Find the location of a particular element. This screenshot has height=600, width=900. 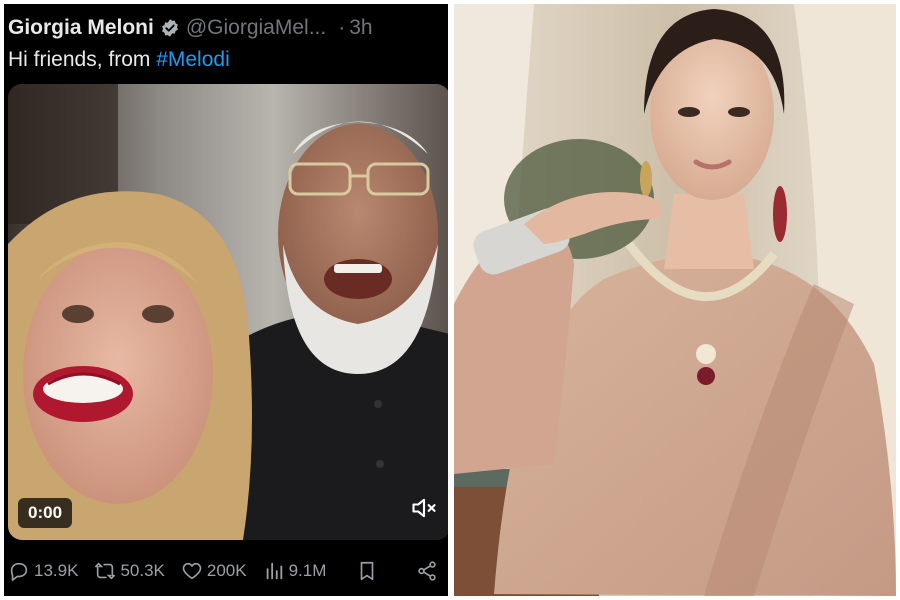

views-button: 9.1M is located at coordinates (295, 571).